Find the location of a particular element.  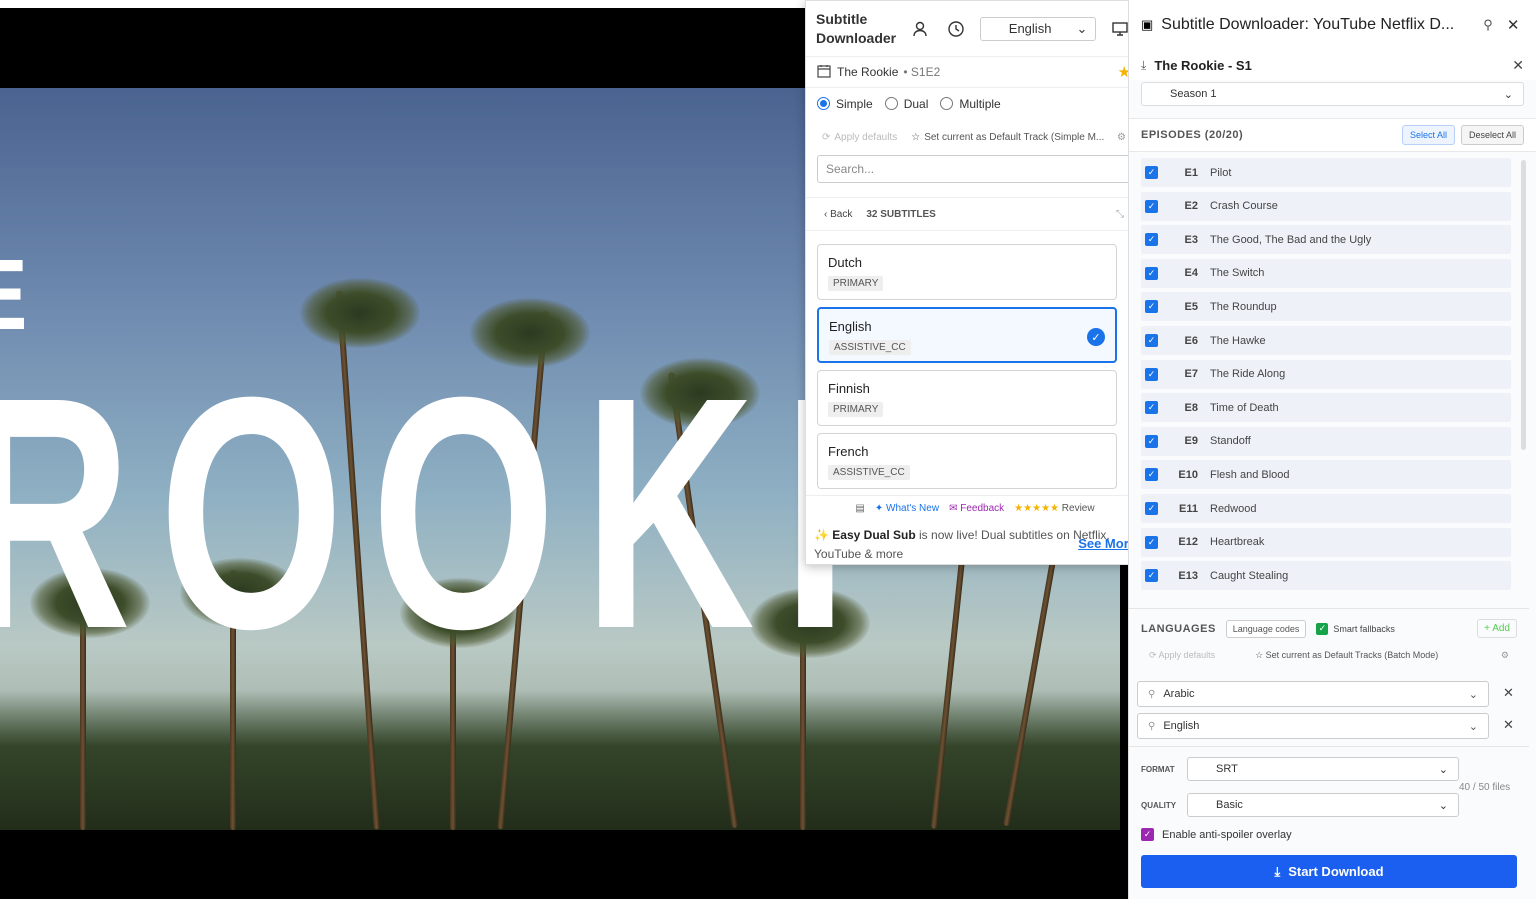

close-icon: ✕ is located at coordinates (1513, 25).